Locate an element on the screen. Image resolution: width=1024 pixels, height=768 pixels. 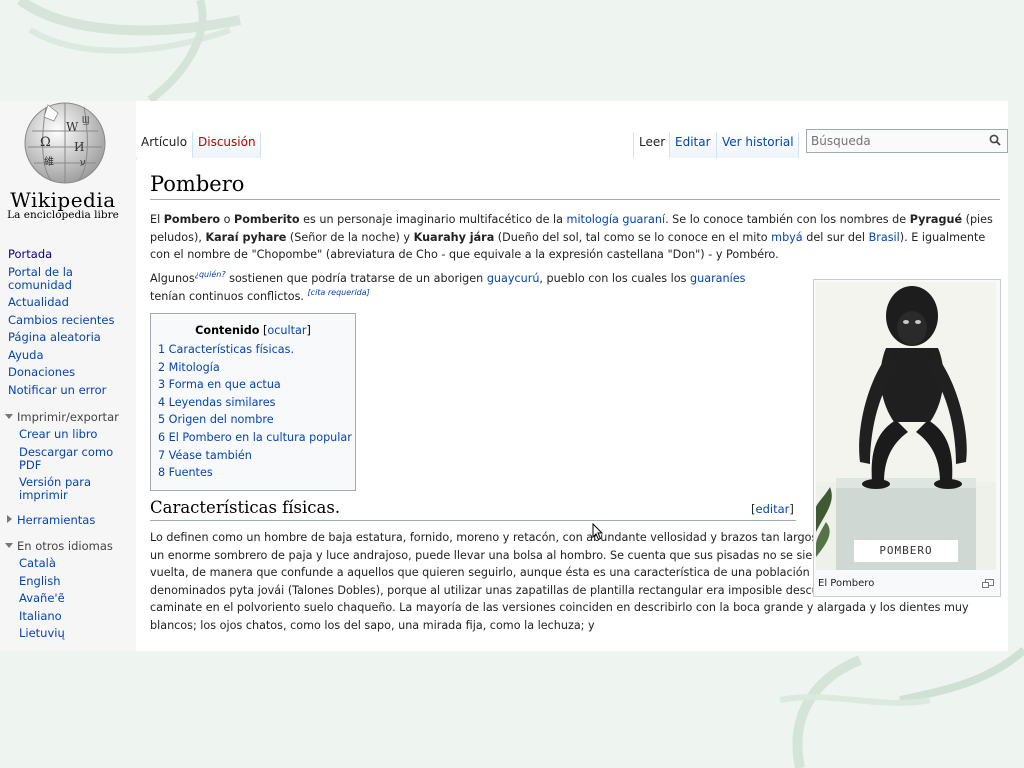
tab-edit: Editar is located at coordinates (693, 144).